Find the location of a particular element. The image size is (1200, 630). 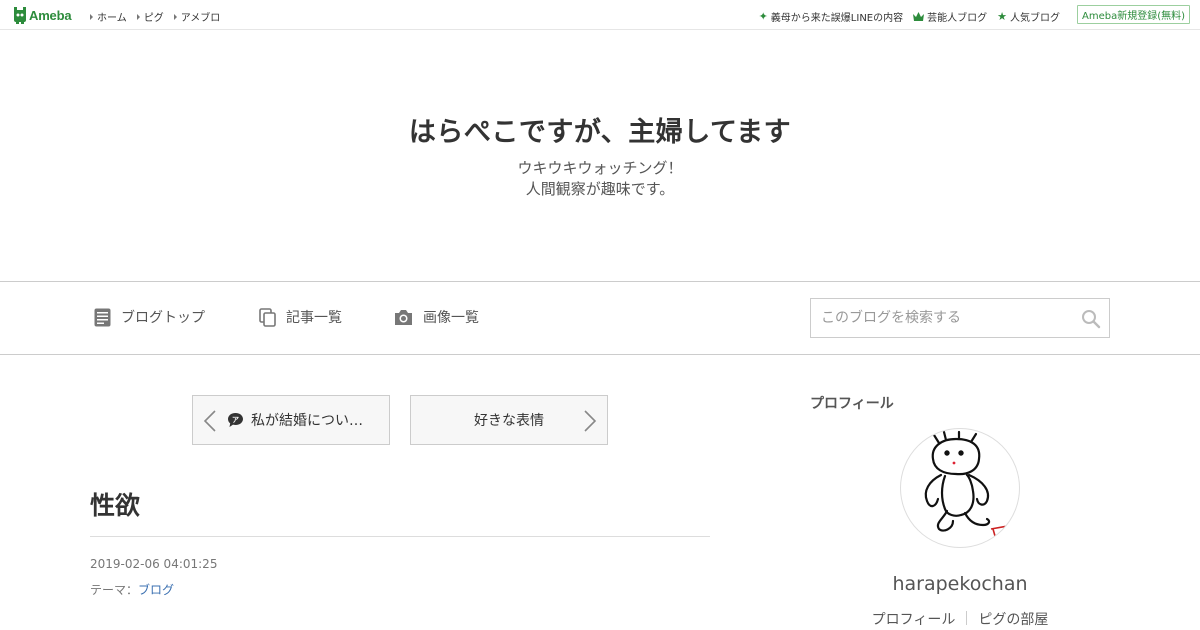

speech-bubble-icon: ア is located at coordinates (235, 420).